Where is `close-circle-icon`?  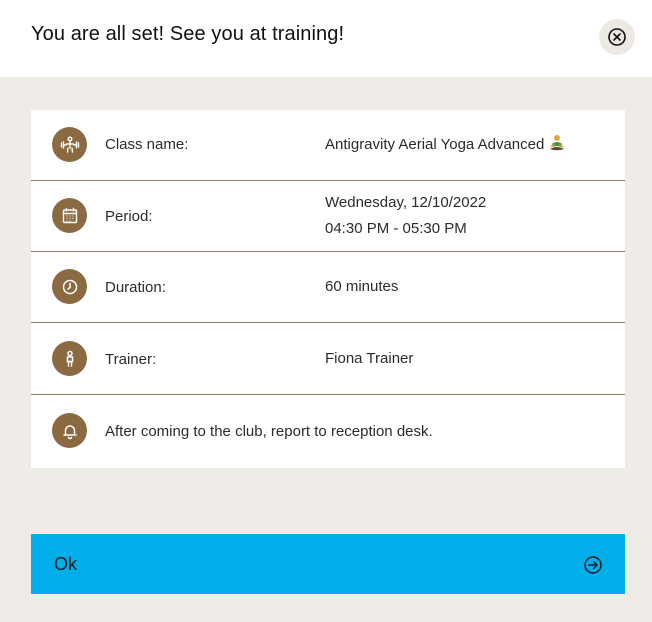
close-circle-icon is located at coordinates (617, 37).